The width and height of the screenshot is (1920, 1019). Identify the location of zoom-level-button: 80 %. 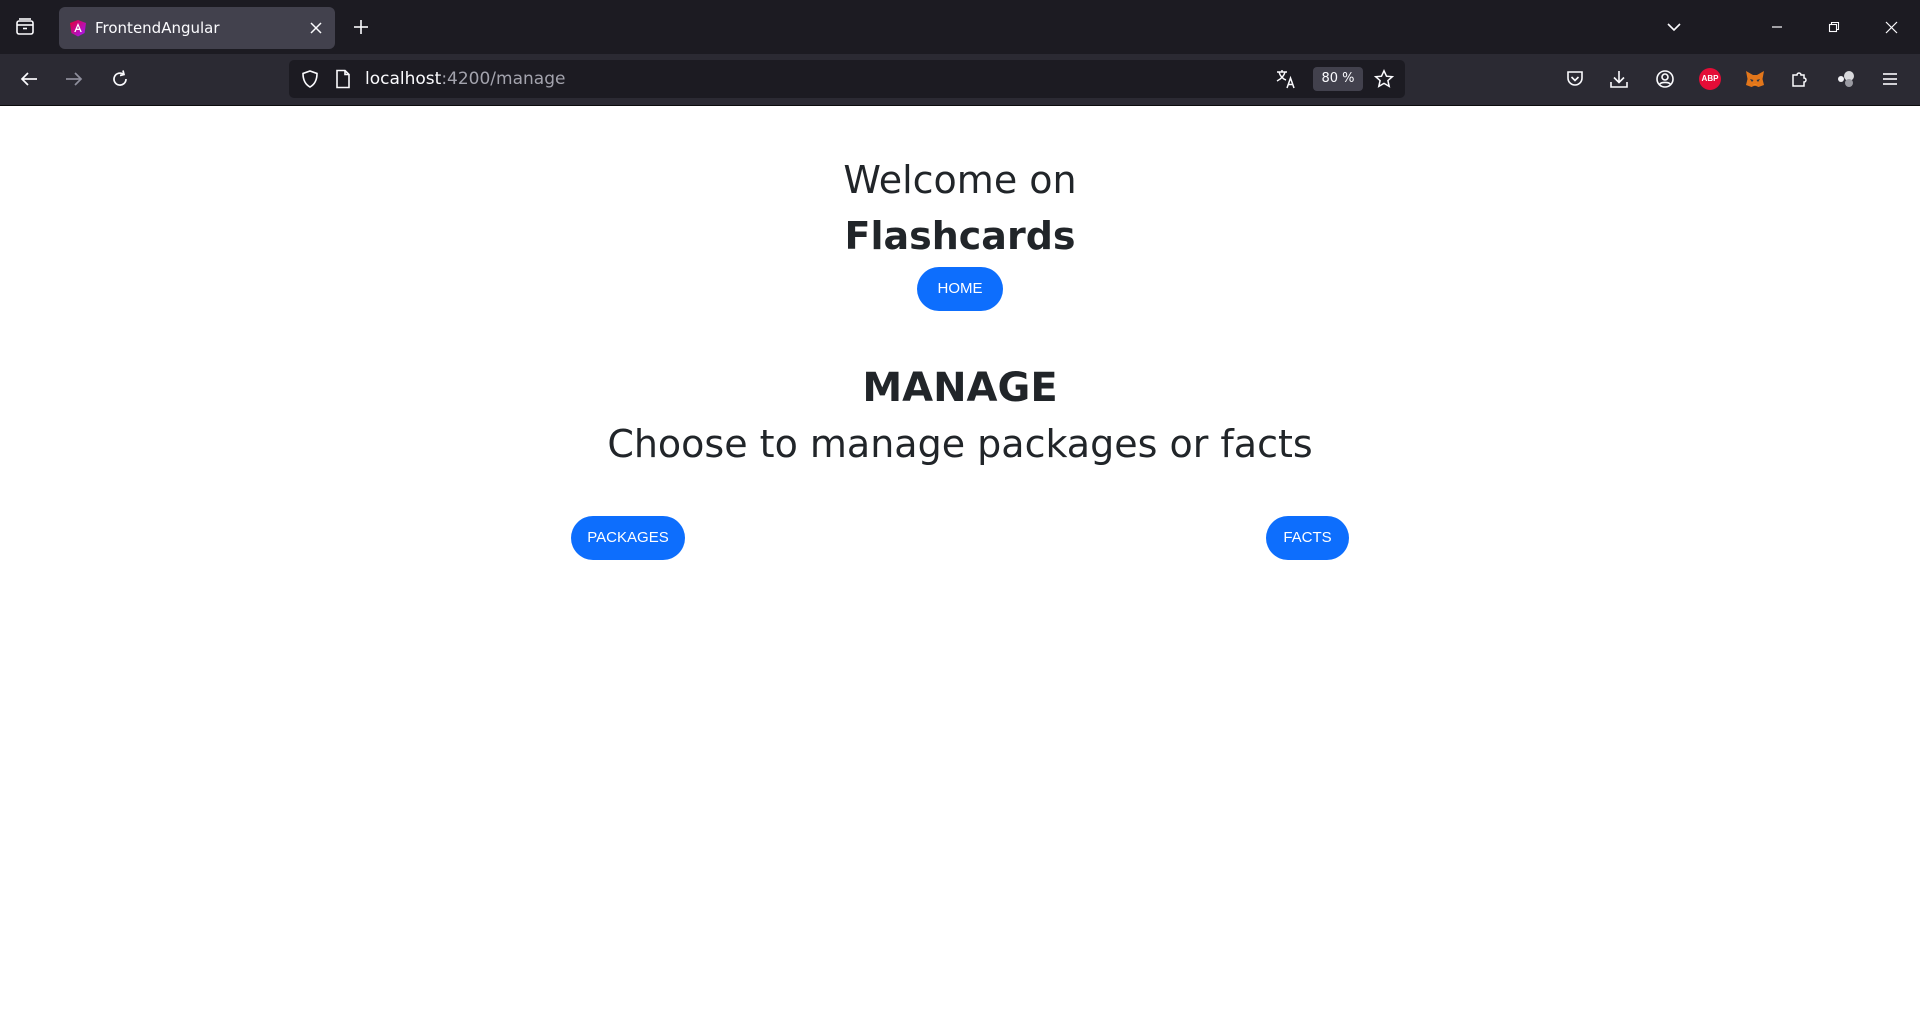
(1338, 79).